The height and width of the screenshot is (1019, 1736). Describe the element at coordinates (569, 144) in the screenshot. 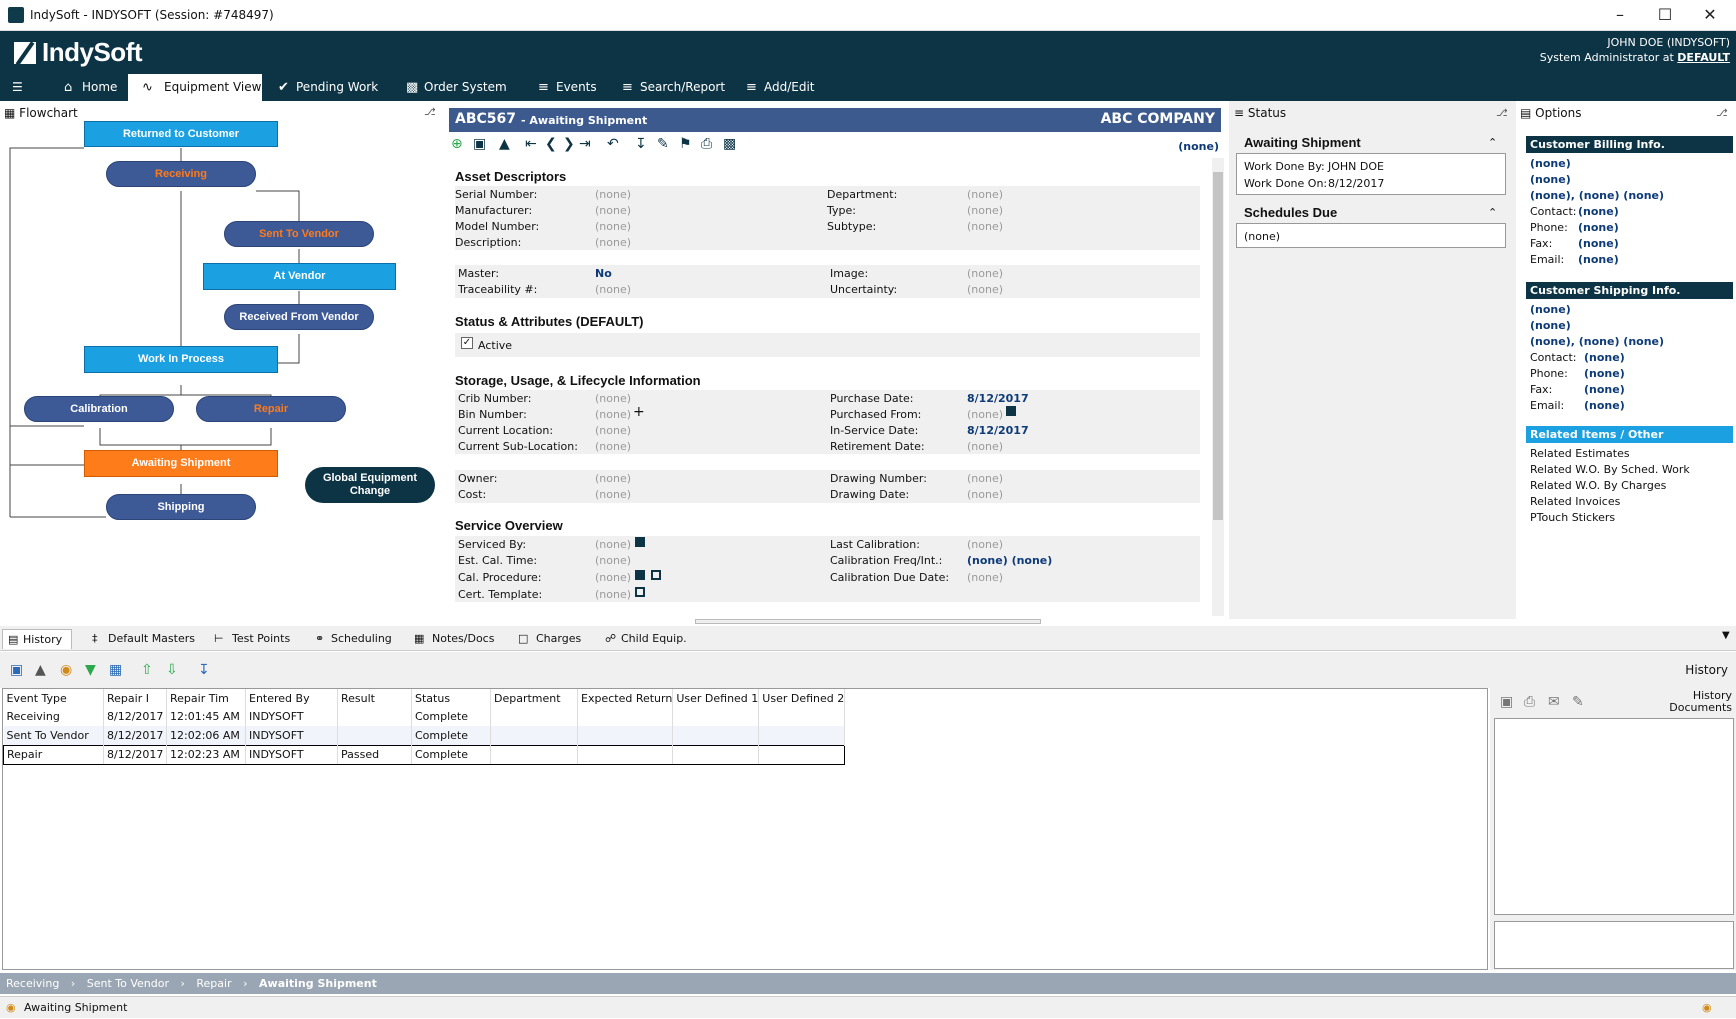

I see `next-record-icon: ❯` at that location.